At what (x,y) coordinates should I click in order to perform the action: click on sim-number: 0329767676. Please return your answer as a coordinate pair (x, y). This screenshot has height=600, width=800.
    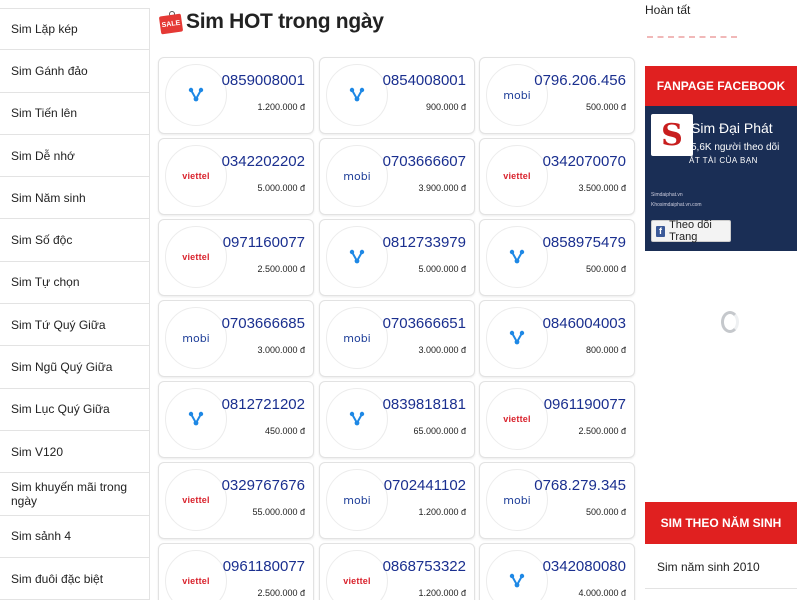
    Looking at the image, I should click on (263, 485).